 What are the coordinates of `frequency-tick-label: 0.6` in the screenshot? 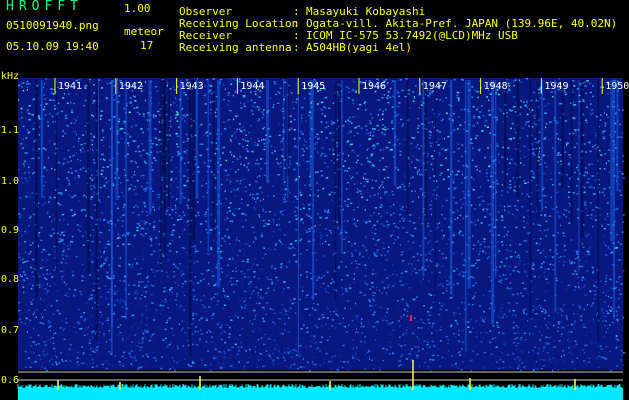 It's located at (10, 380).